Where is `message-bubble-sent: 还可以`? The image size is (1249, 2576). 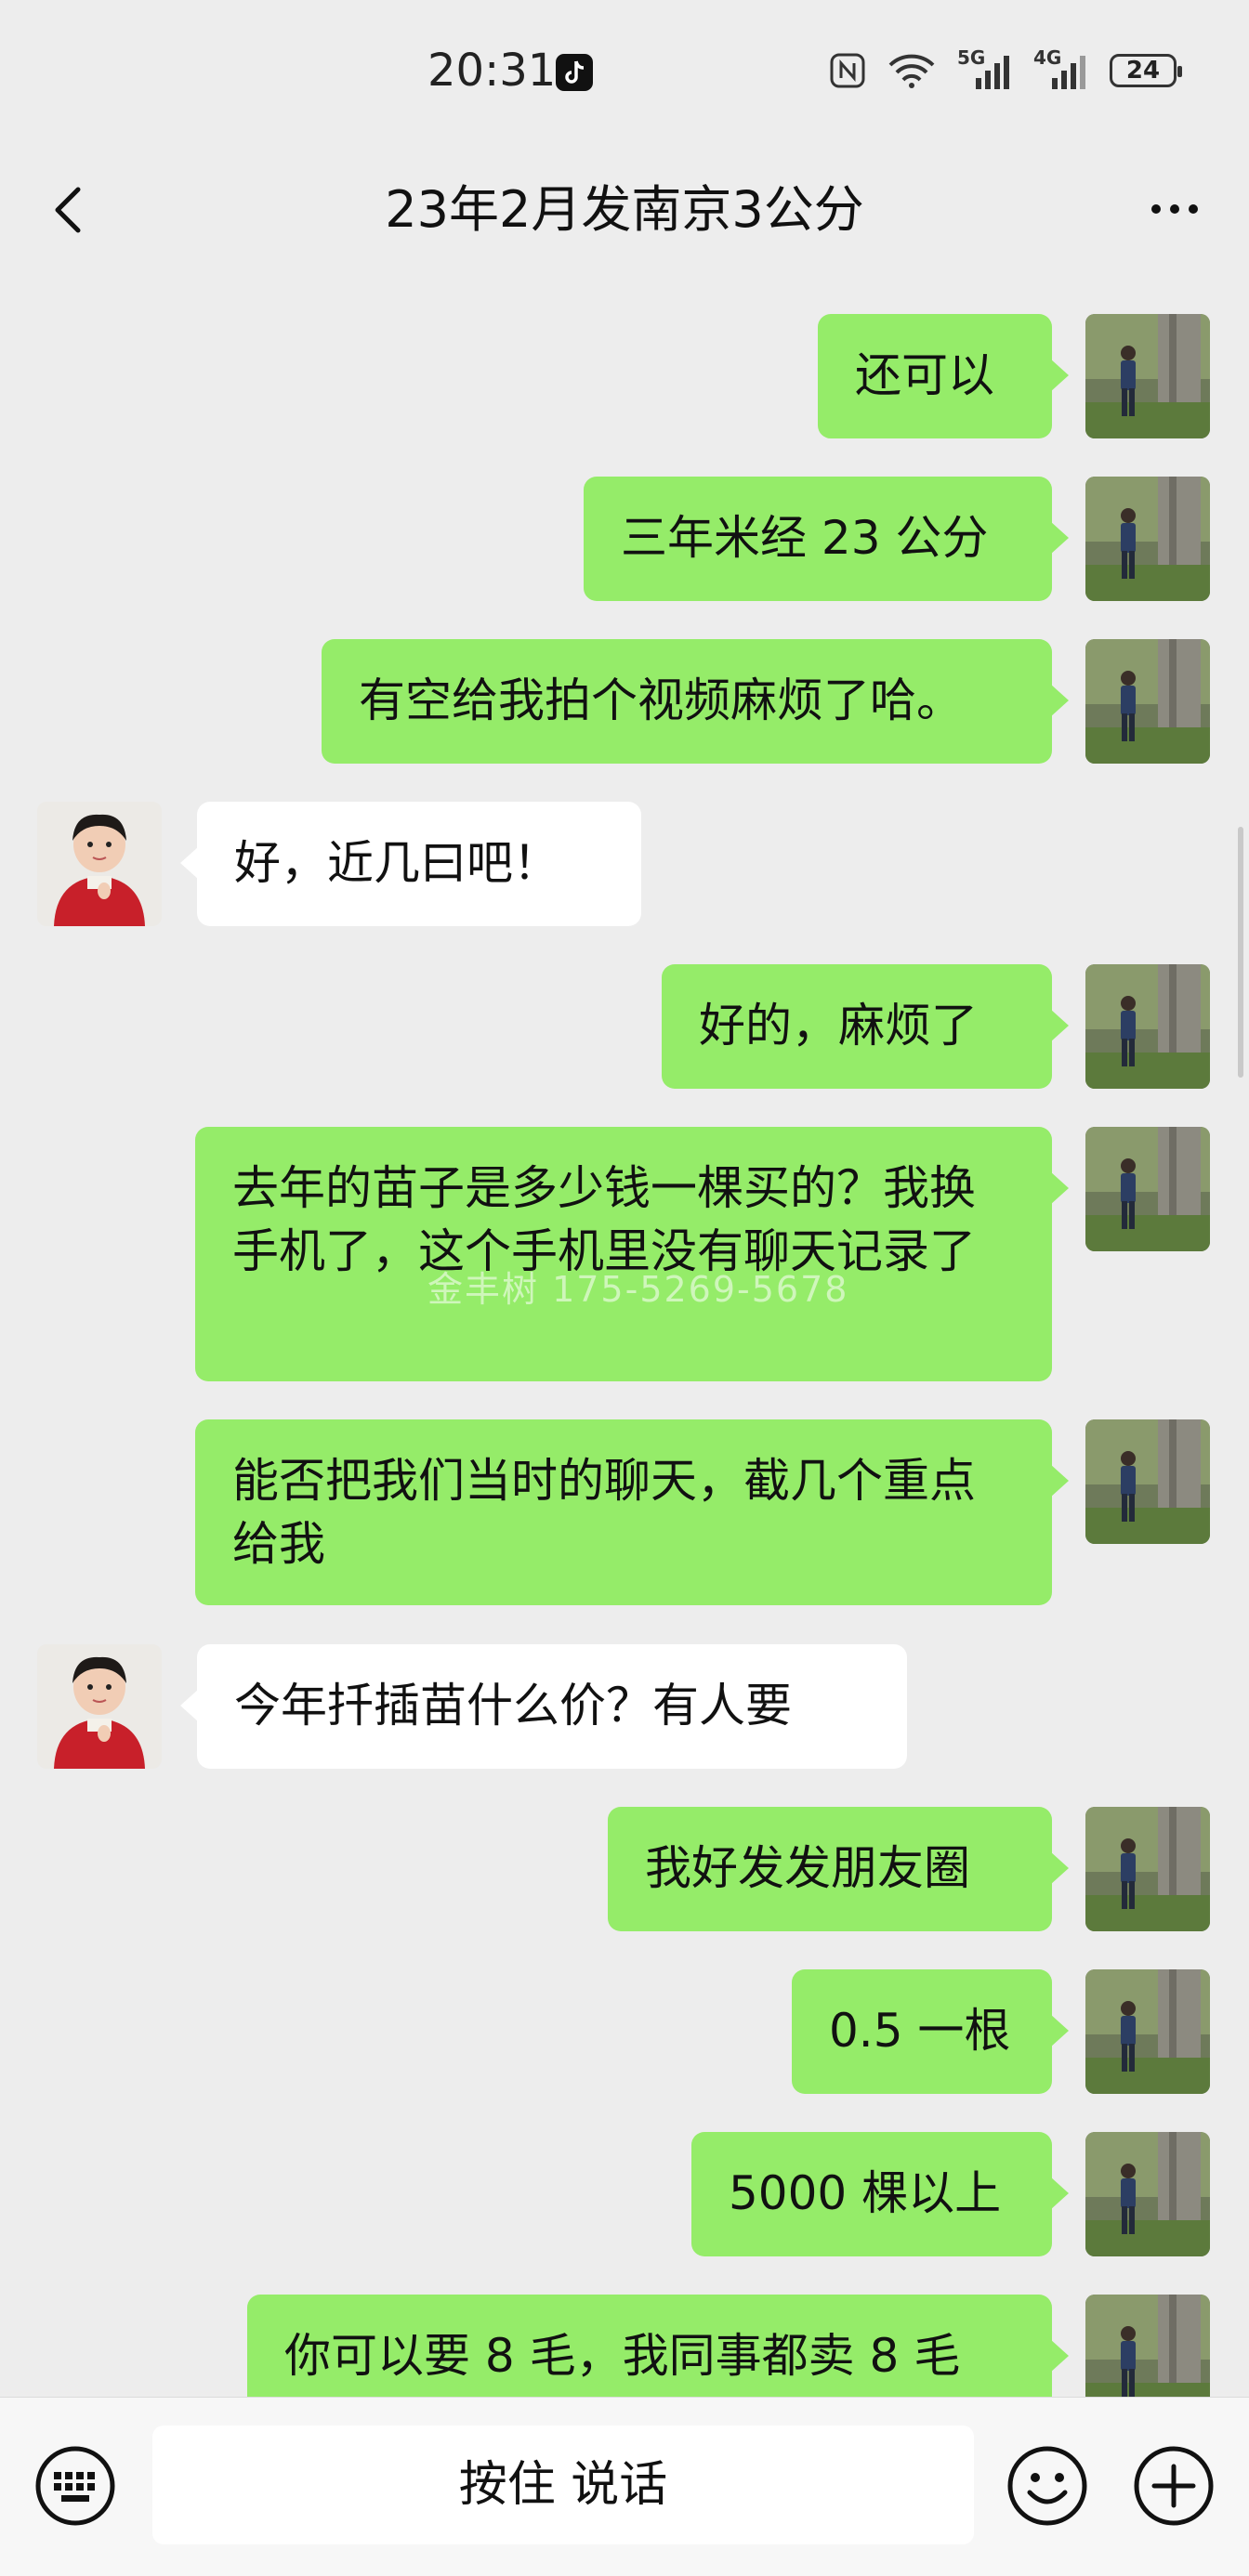
message-bubble-sent: 还可以 is located at coordinates (943, 376).